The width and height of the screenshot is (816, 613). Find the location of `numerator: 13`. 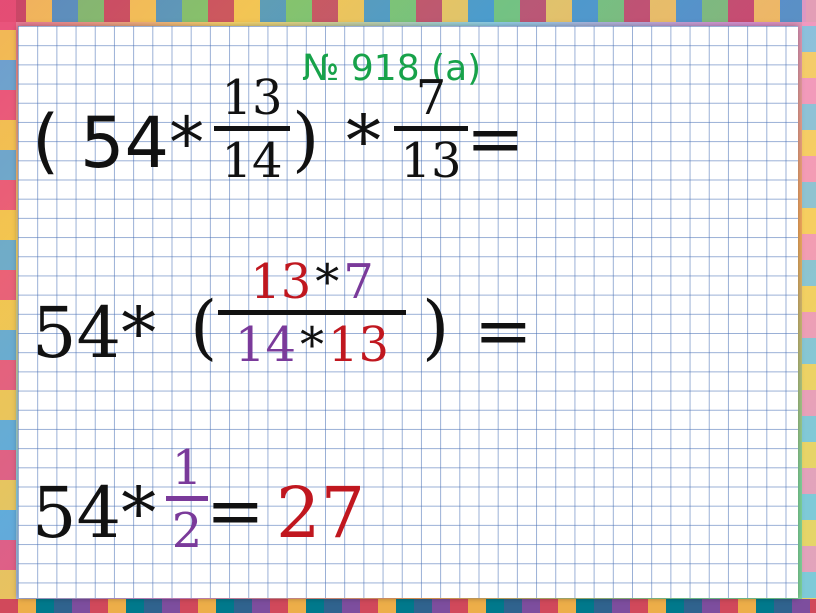

numerator: 13 is located at coordinates (252, 98).